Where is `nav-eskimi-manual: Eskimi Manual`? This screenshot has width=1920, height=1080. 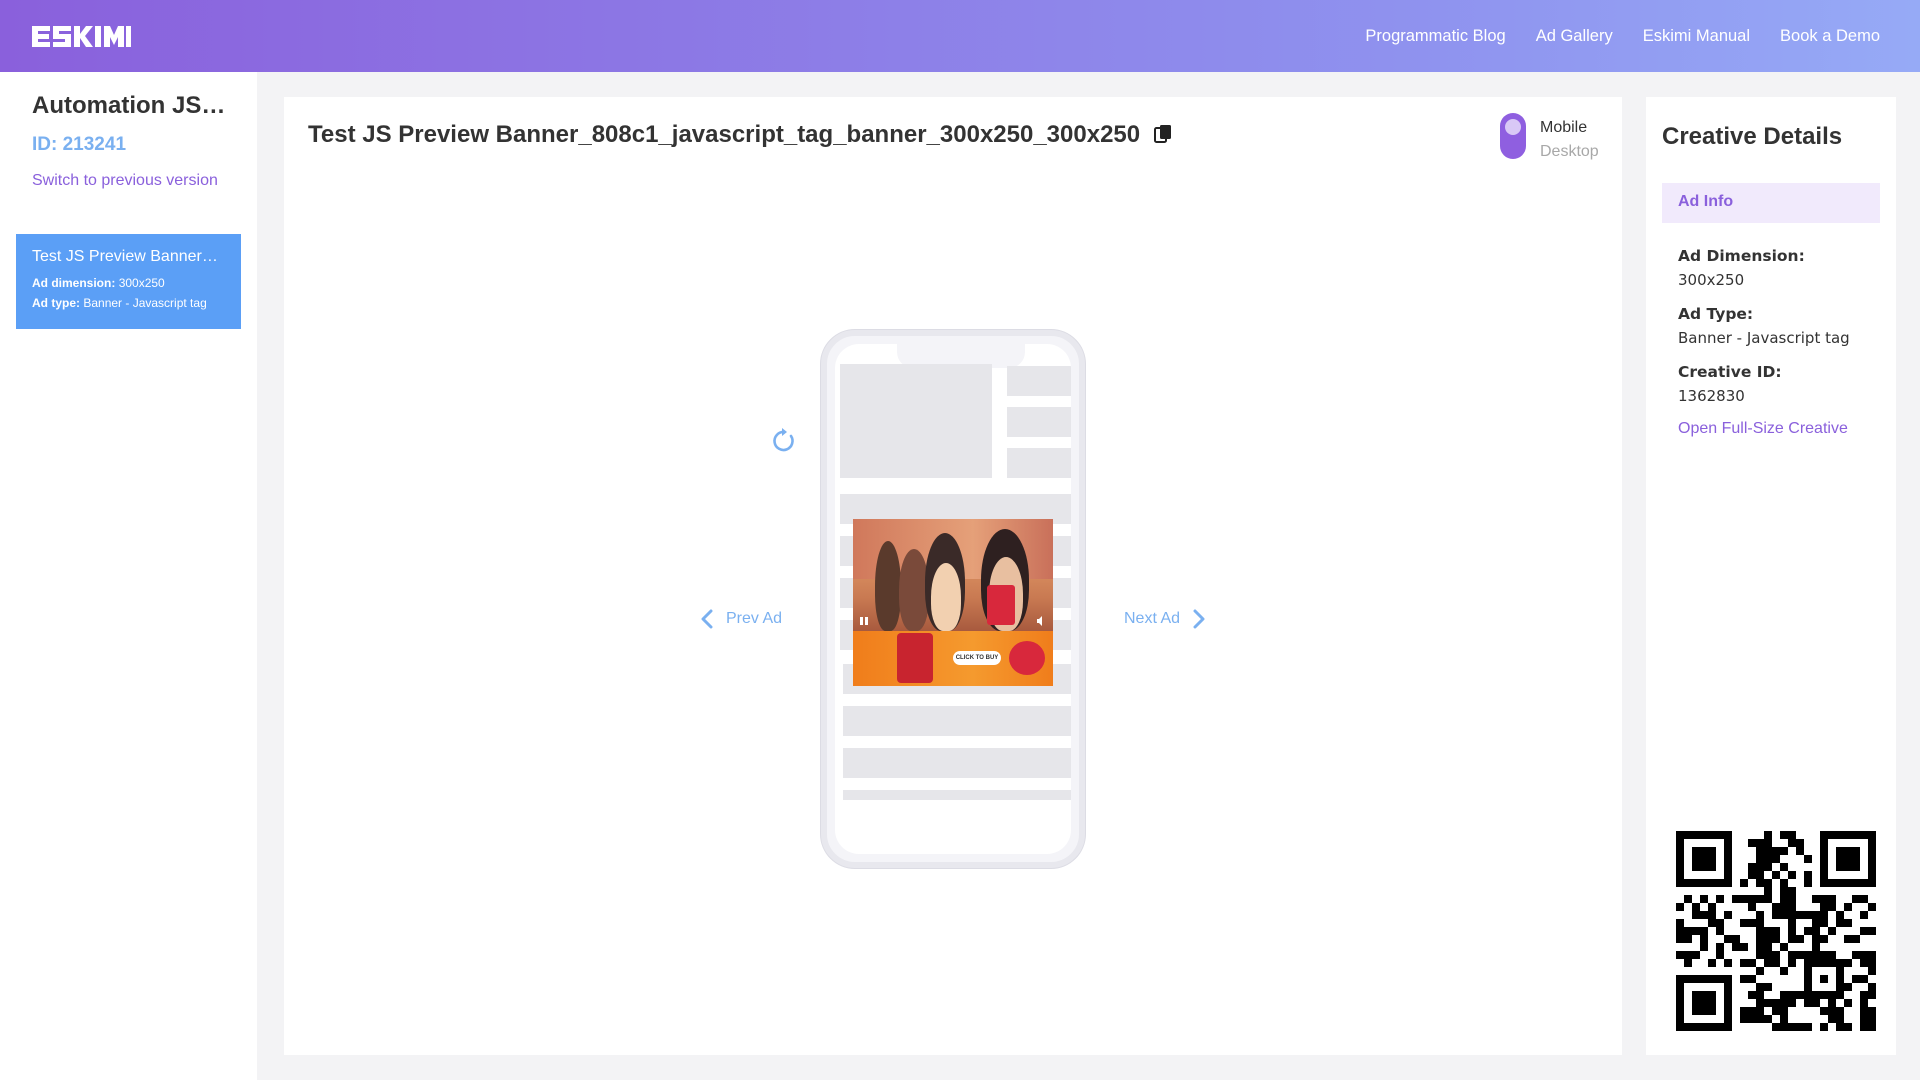
nav-eskimi-manual: Eskimi Manual is located at coordinates (1696, 36).